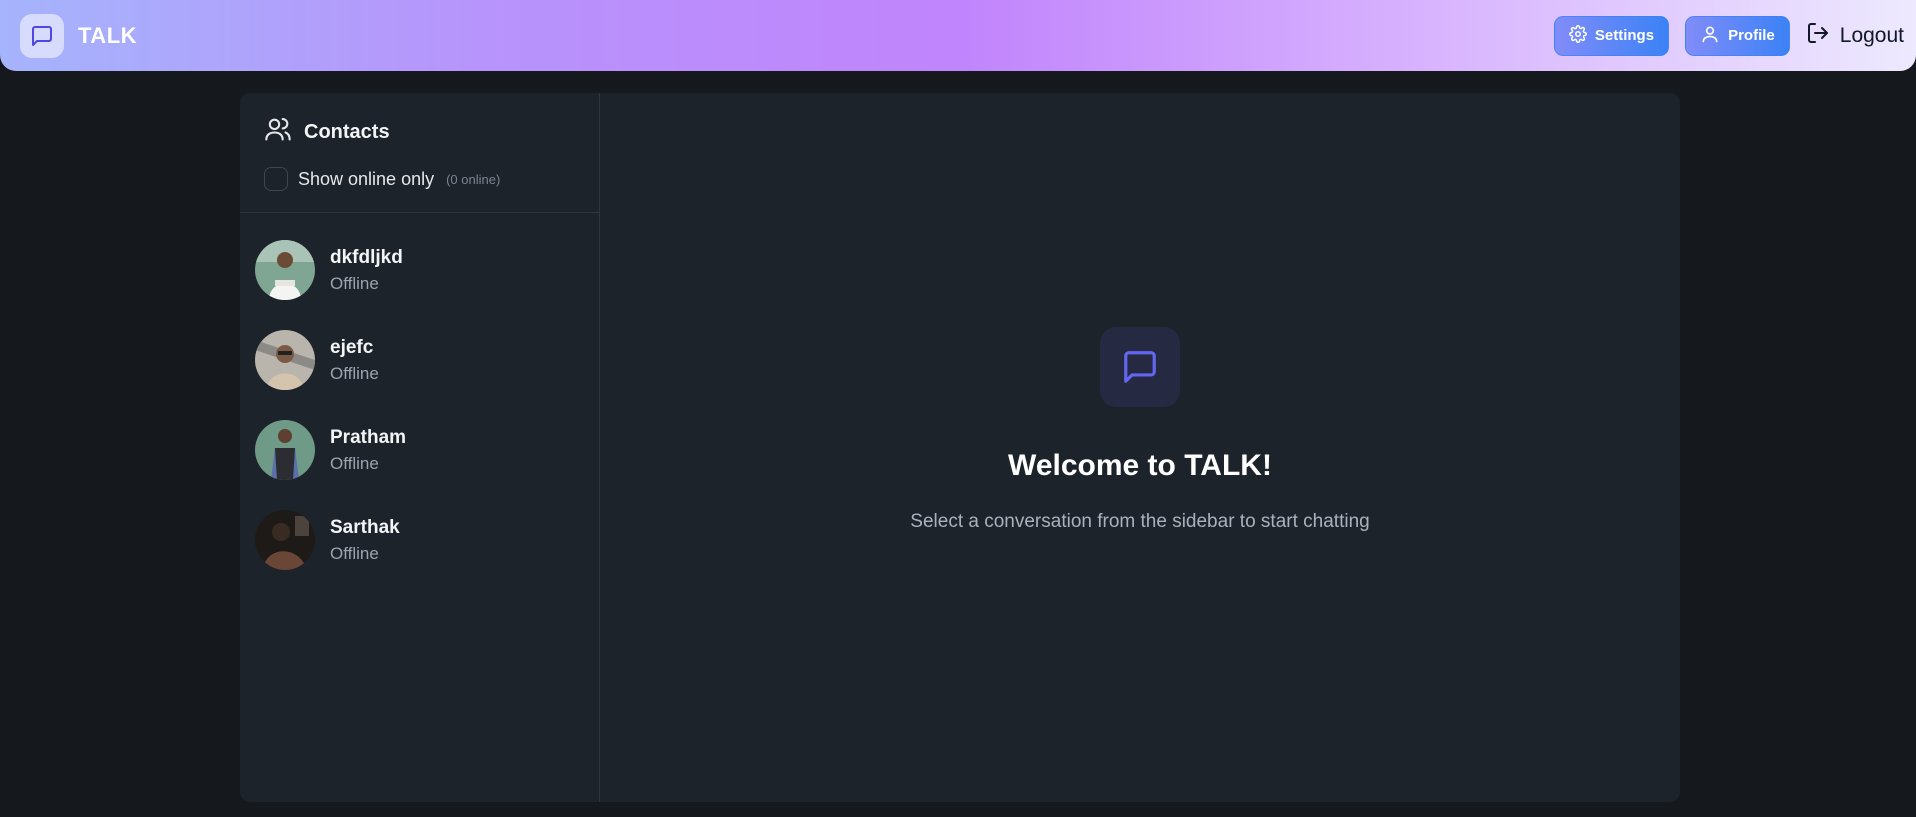  What do you see at coordinates (368, 437) in the screenshot?
I see `contact-name: Pratham` at bounding box center [368, 437].